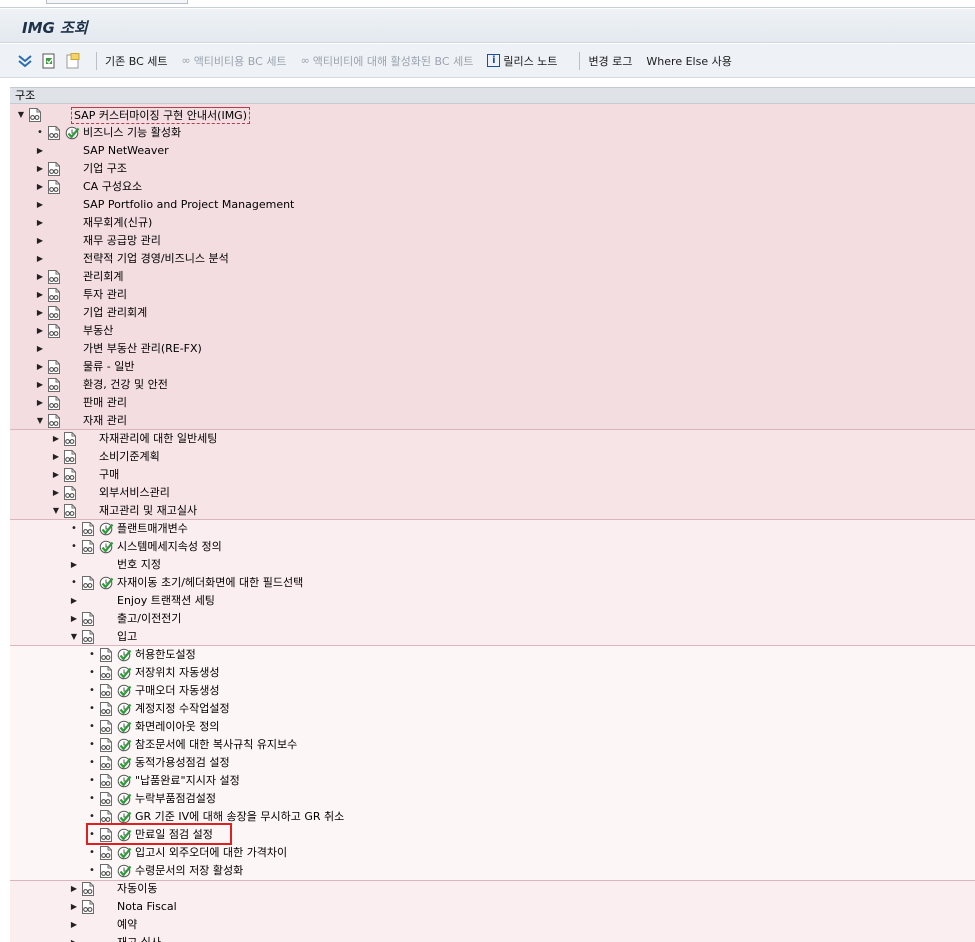  What do you see at coordinates (211, 853) in the screenshot?
I see `tree-node-label: 입고시 외주오더에 대한 가격차이` at bounding box center [211, 853].